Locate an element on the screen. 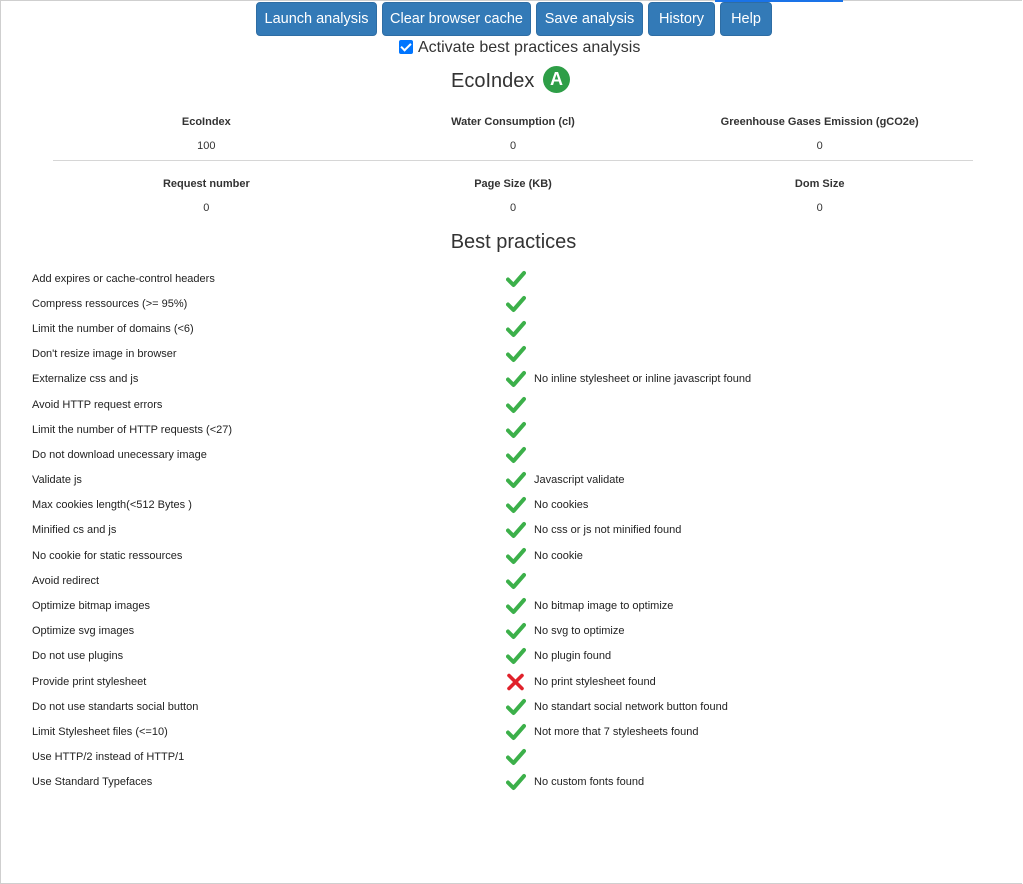  history-button: History is located at coordinates (681, 19).